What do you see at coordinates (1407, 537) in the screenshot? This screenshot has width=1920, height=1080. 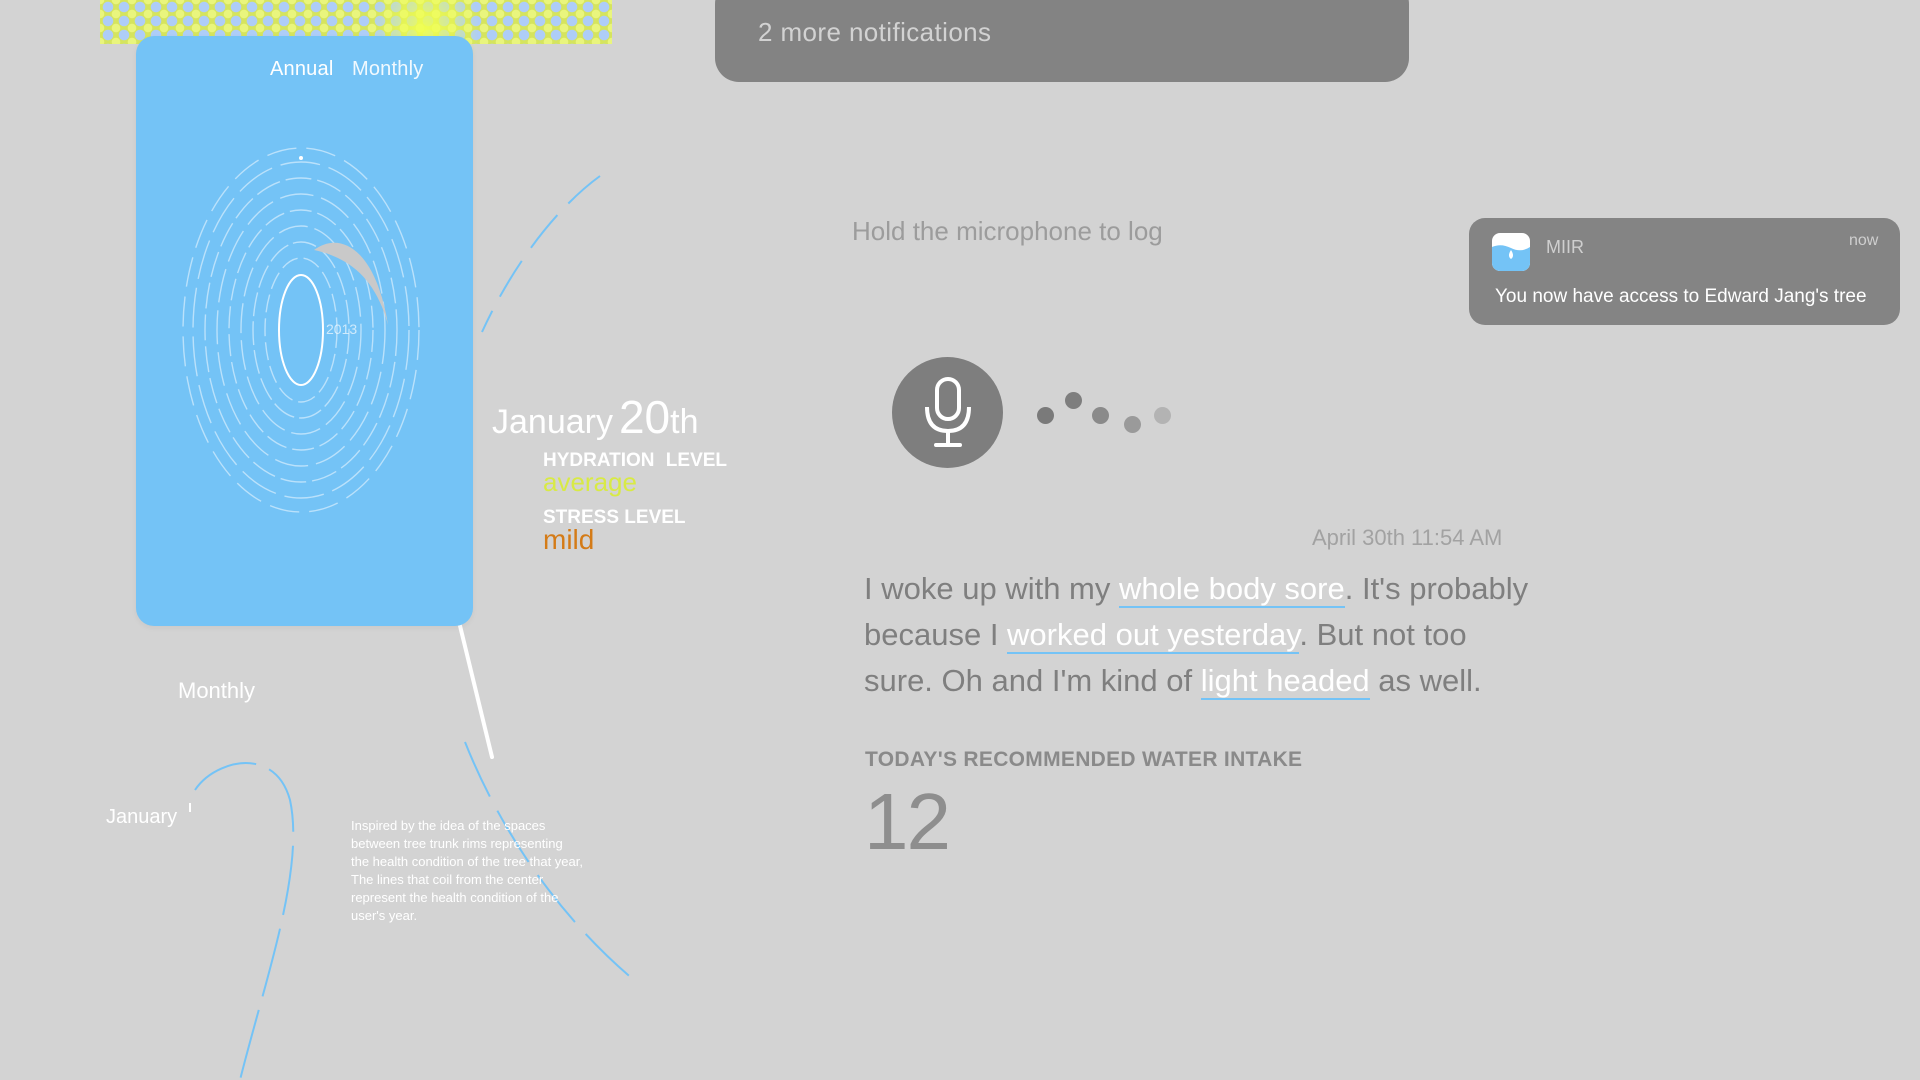 I see `log-timestamp: April 30th 11:54 AM` at bounding box center [1407, 537].